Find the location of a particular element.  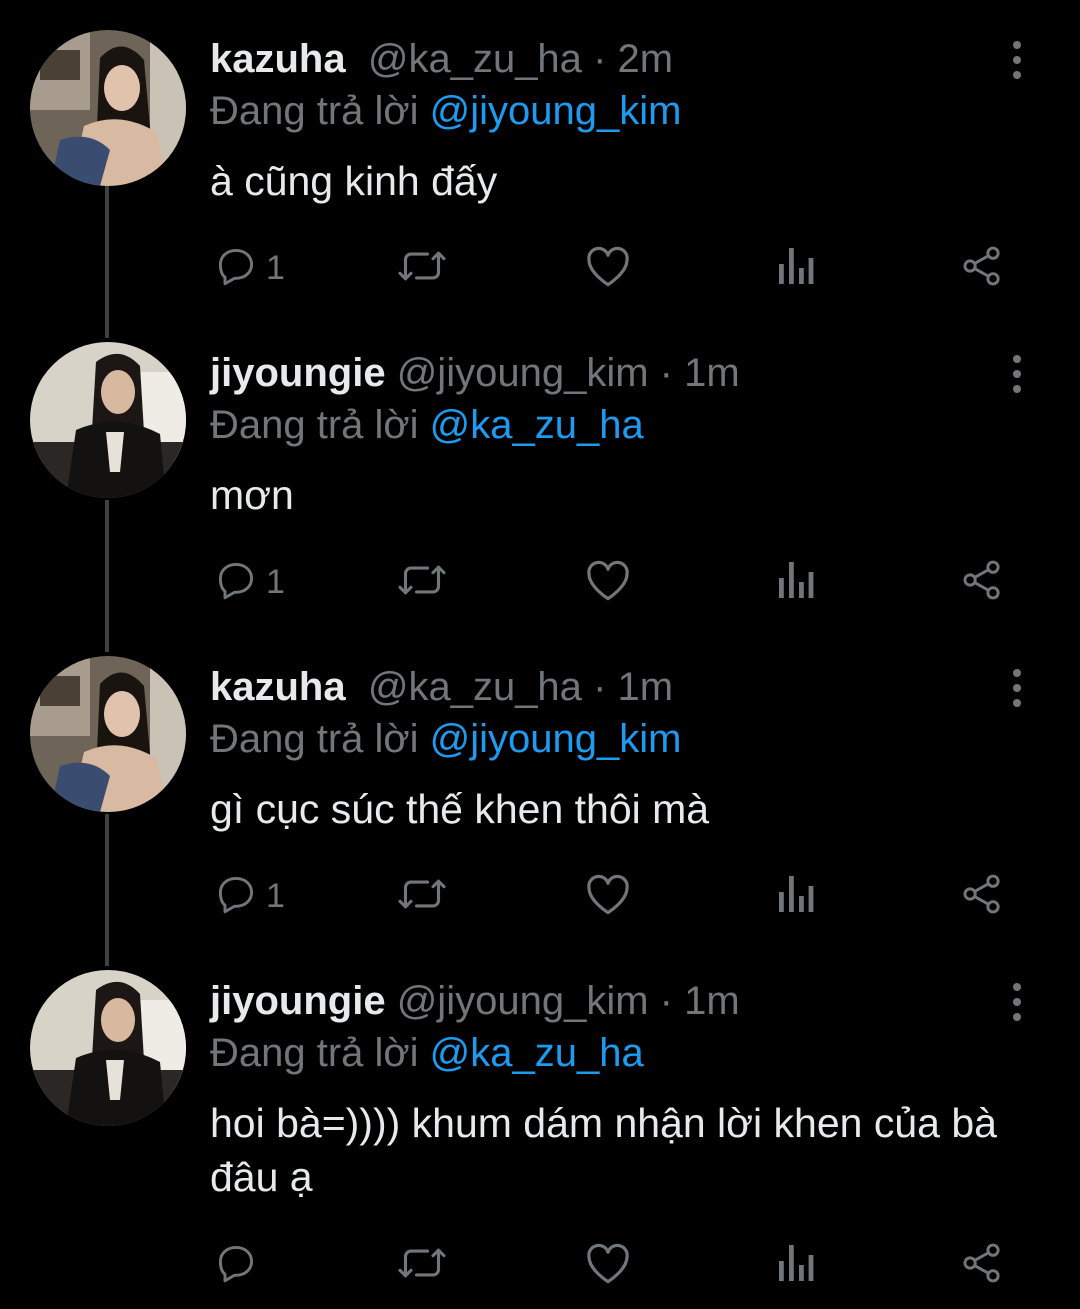

tweet-header: kazuha @ka_zu_ha · 2m is located at coordinates (441, 59).